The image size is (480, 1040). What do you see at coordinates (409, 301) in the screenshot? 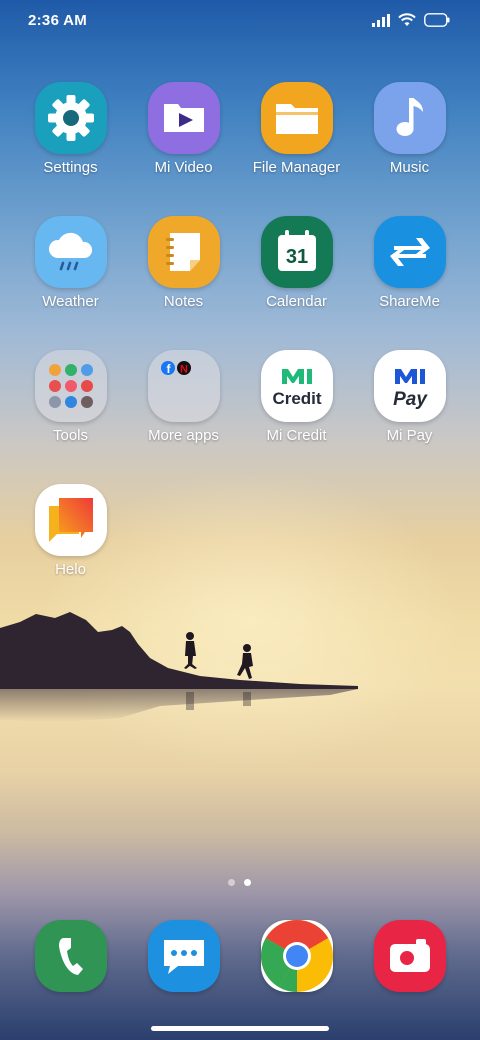
I see `app-label: ShareMe` at bounding box center [409, 301].